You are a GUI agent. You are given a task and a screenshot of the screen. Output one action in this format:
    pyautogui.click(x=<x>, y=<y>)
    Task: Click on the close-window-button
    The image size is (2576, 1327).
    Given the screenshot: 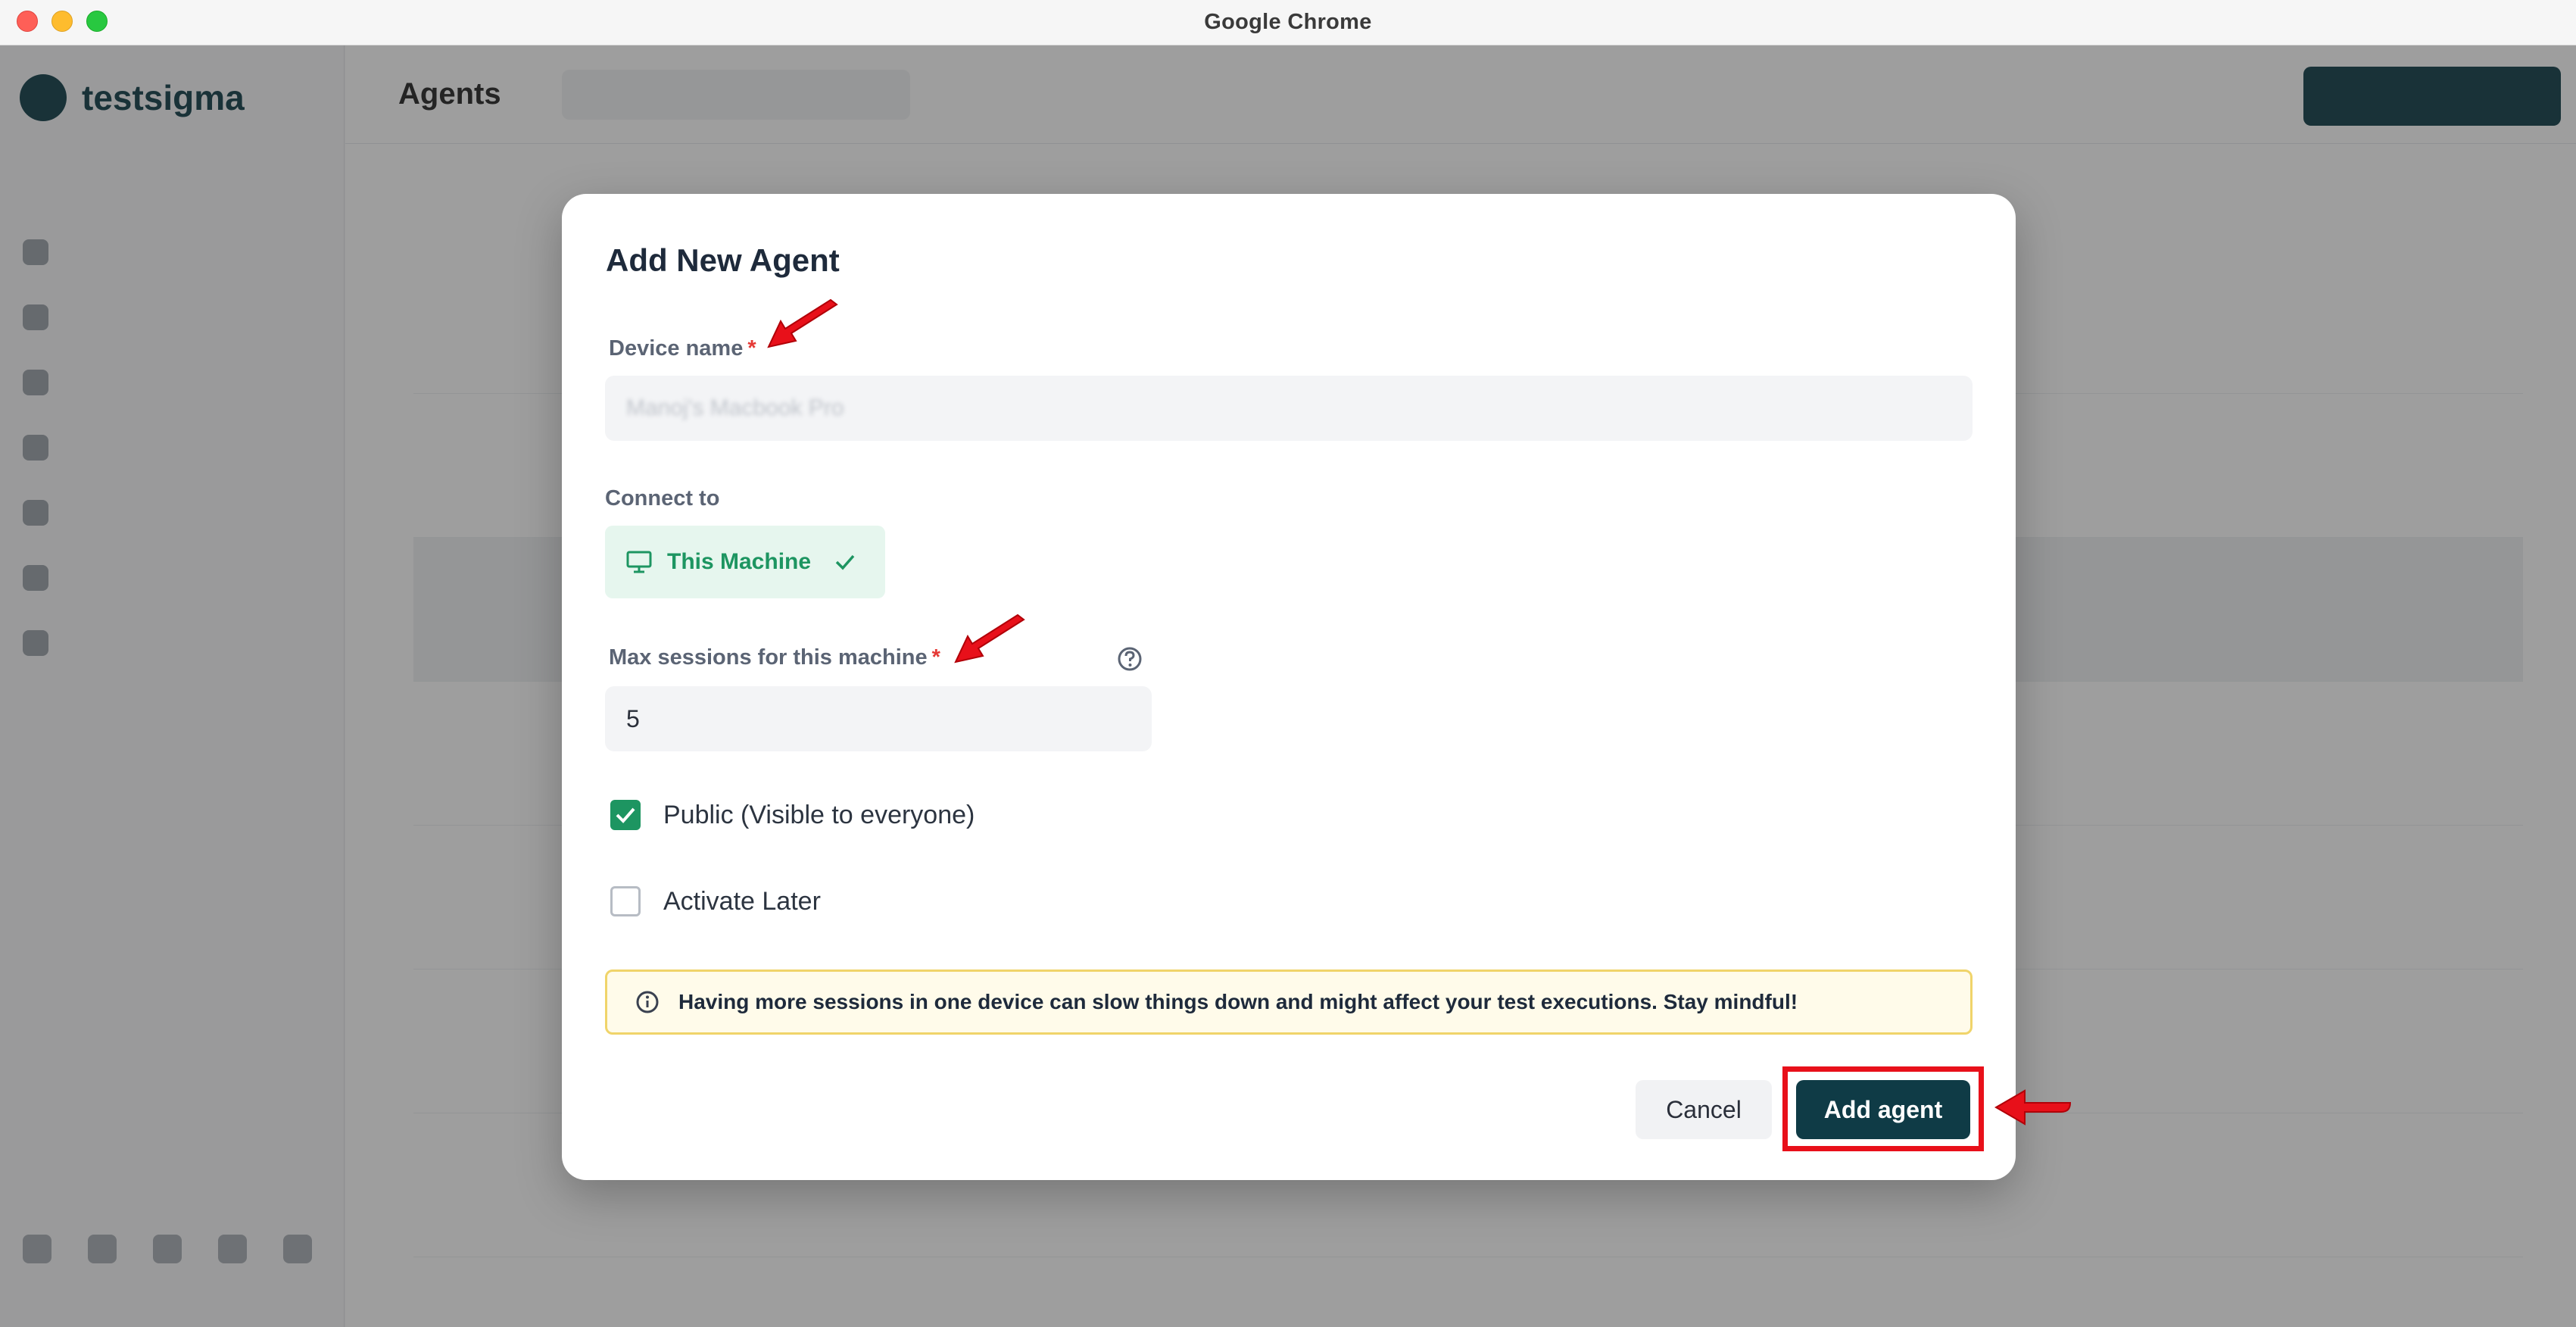 What is the action you would take?
    pyautogui.click(x=27, y=22)
    